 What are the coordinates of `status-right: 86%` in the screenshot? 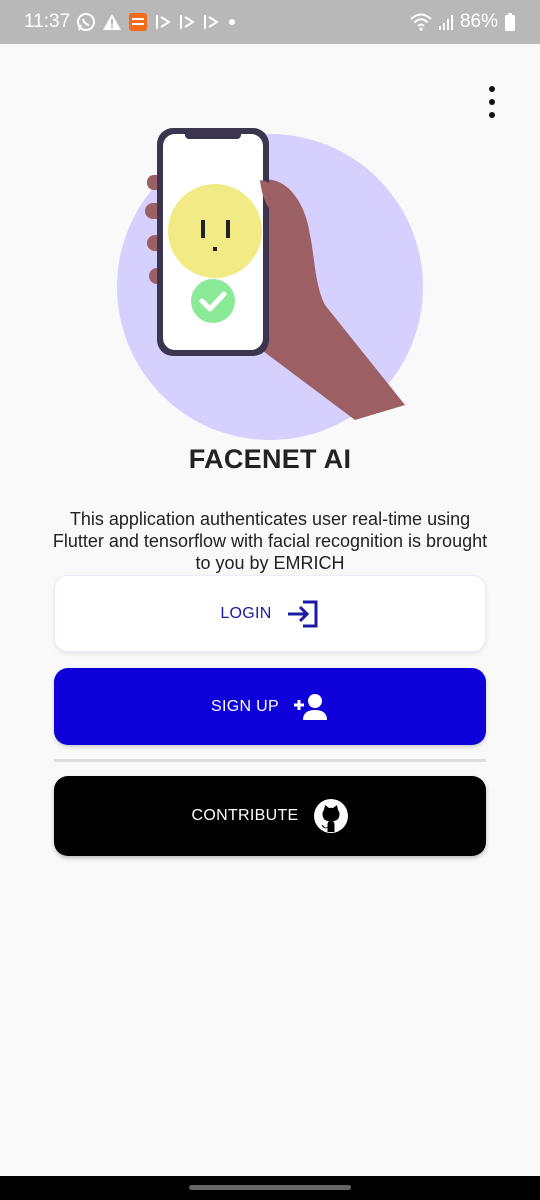 It's located at (463, 22).